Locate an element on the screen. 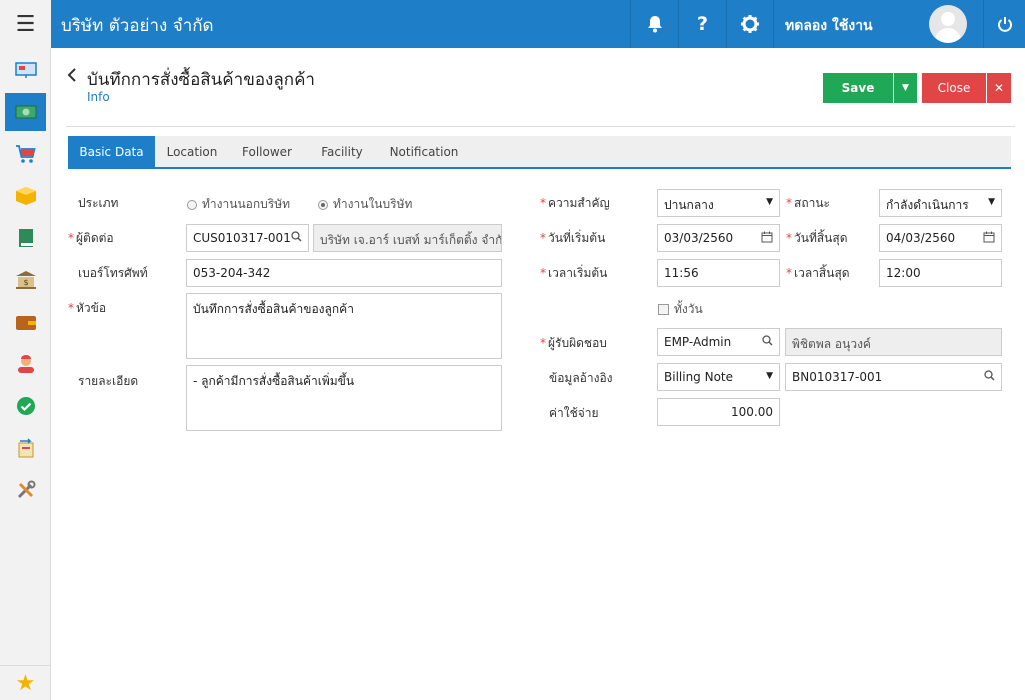 The height and width of the screenshot is (700, 1025). sidebar-item-cart is located at coordinates (25, 154).